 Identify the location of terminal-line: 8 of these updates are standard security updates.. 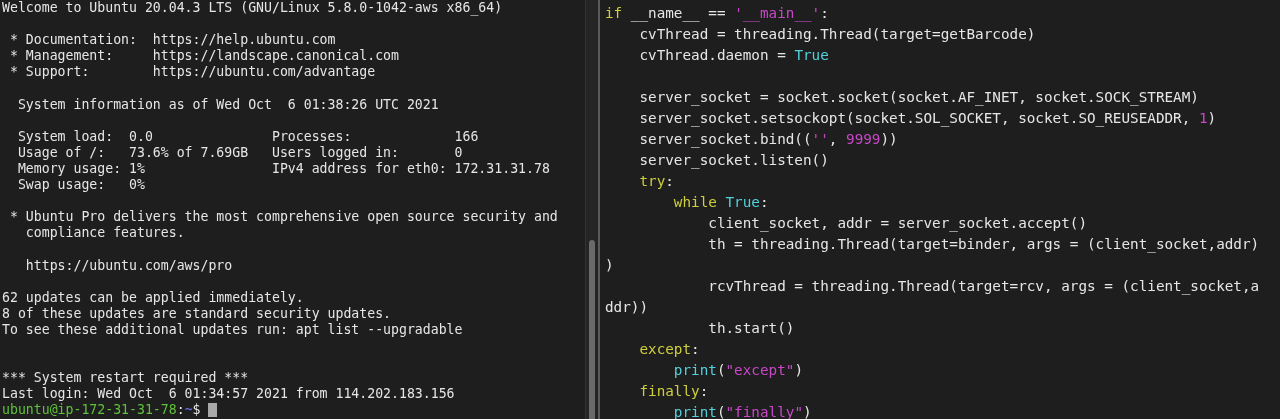
(197, 313).